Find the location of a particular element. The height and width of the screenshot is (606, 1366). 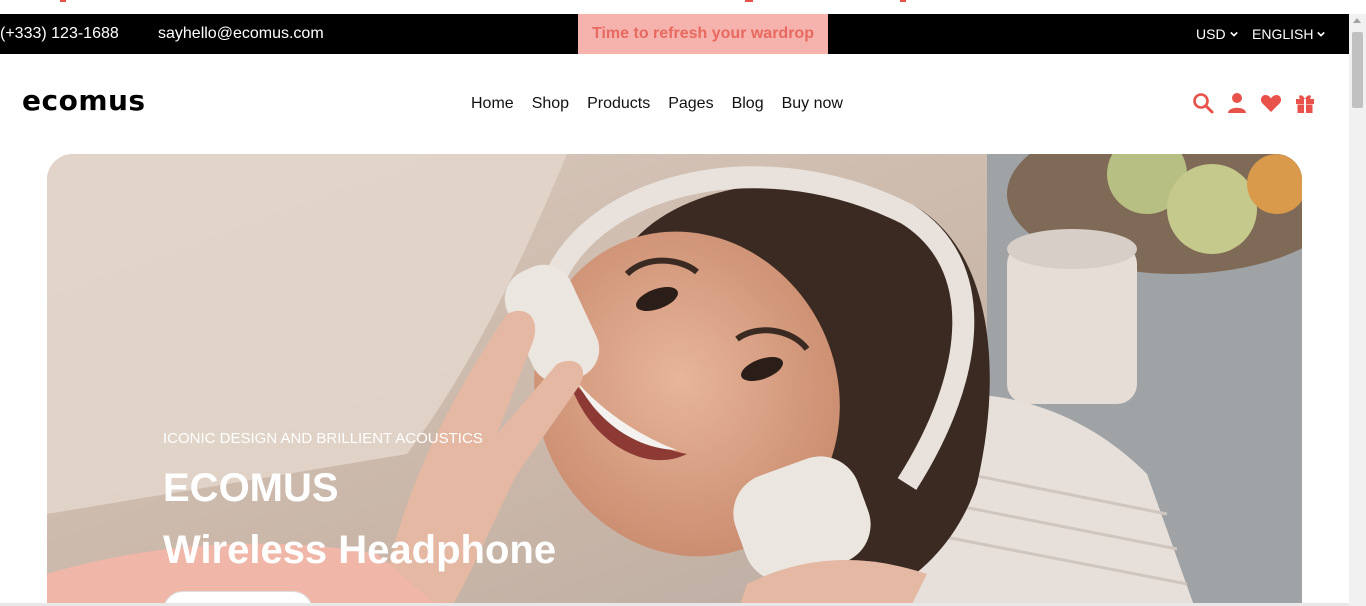

phone-number: (+333) 123-1688 is located at coordinates (59, 34).